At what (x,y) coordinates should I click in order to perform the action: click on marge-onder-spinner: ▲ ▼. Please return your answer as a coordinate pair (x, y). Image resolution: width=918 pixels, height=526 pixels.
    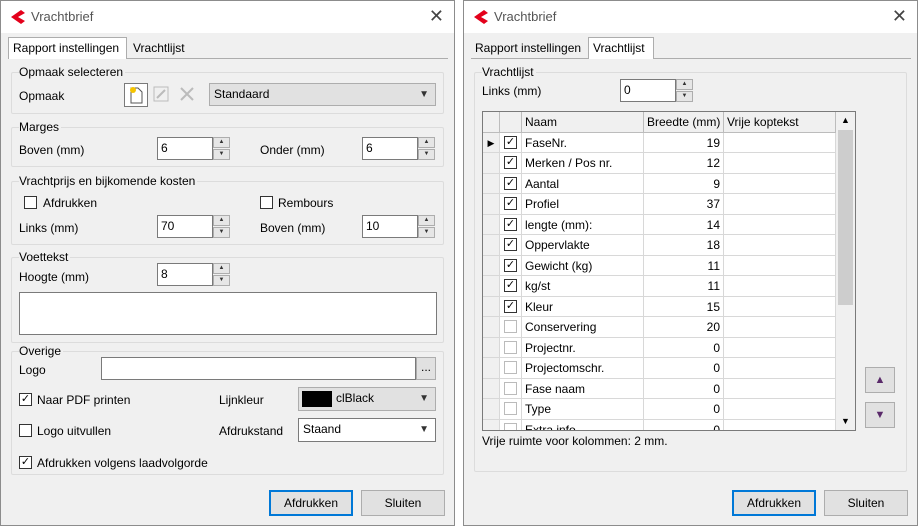
    Looking at the image, I should click on (426, 148).